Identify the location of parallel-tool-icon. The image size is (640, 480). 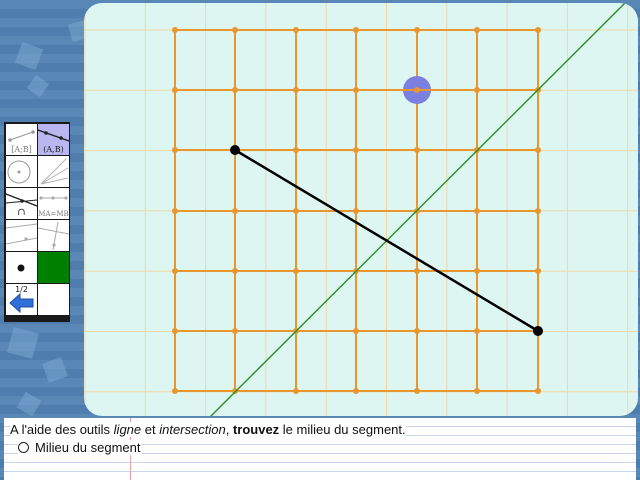
(21, 234).